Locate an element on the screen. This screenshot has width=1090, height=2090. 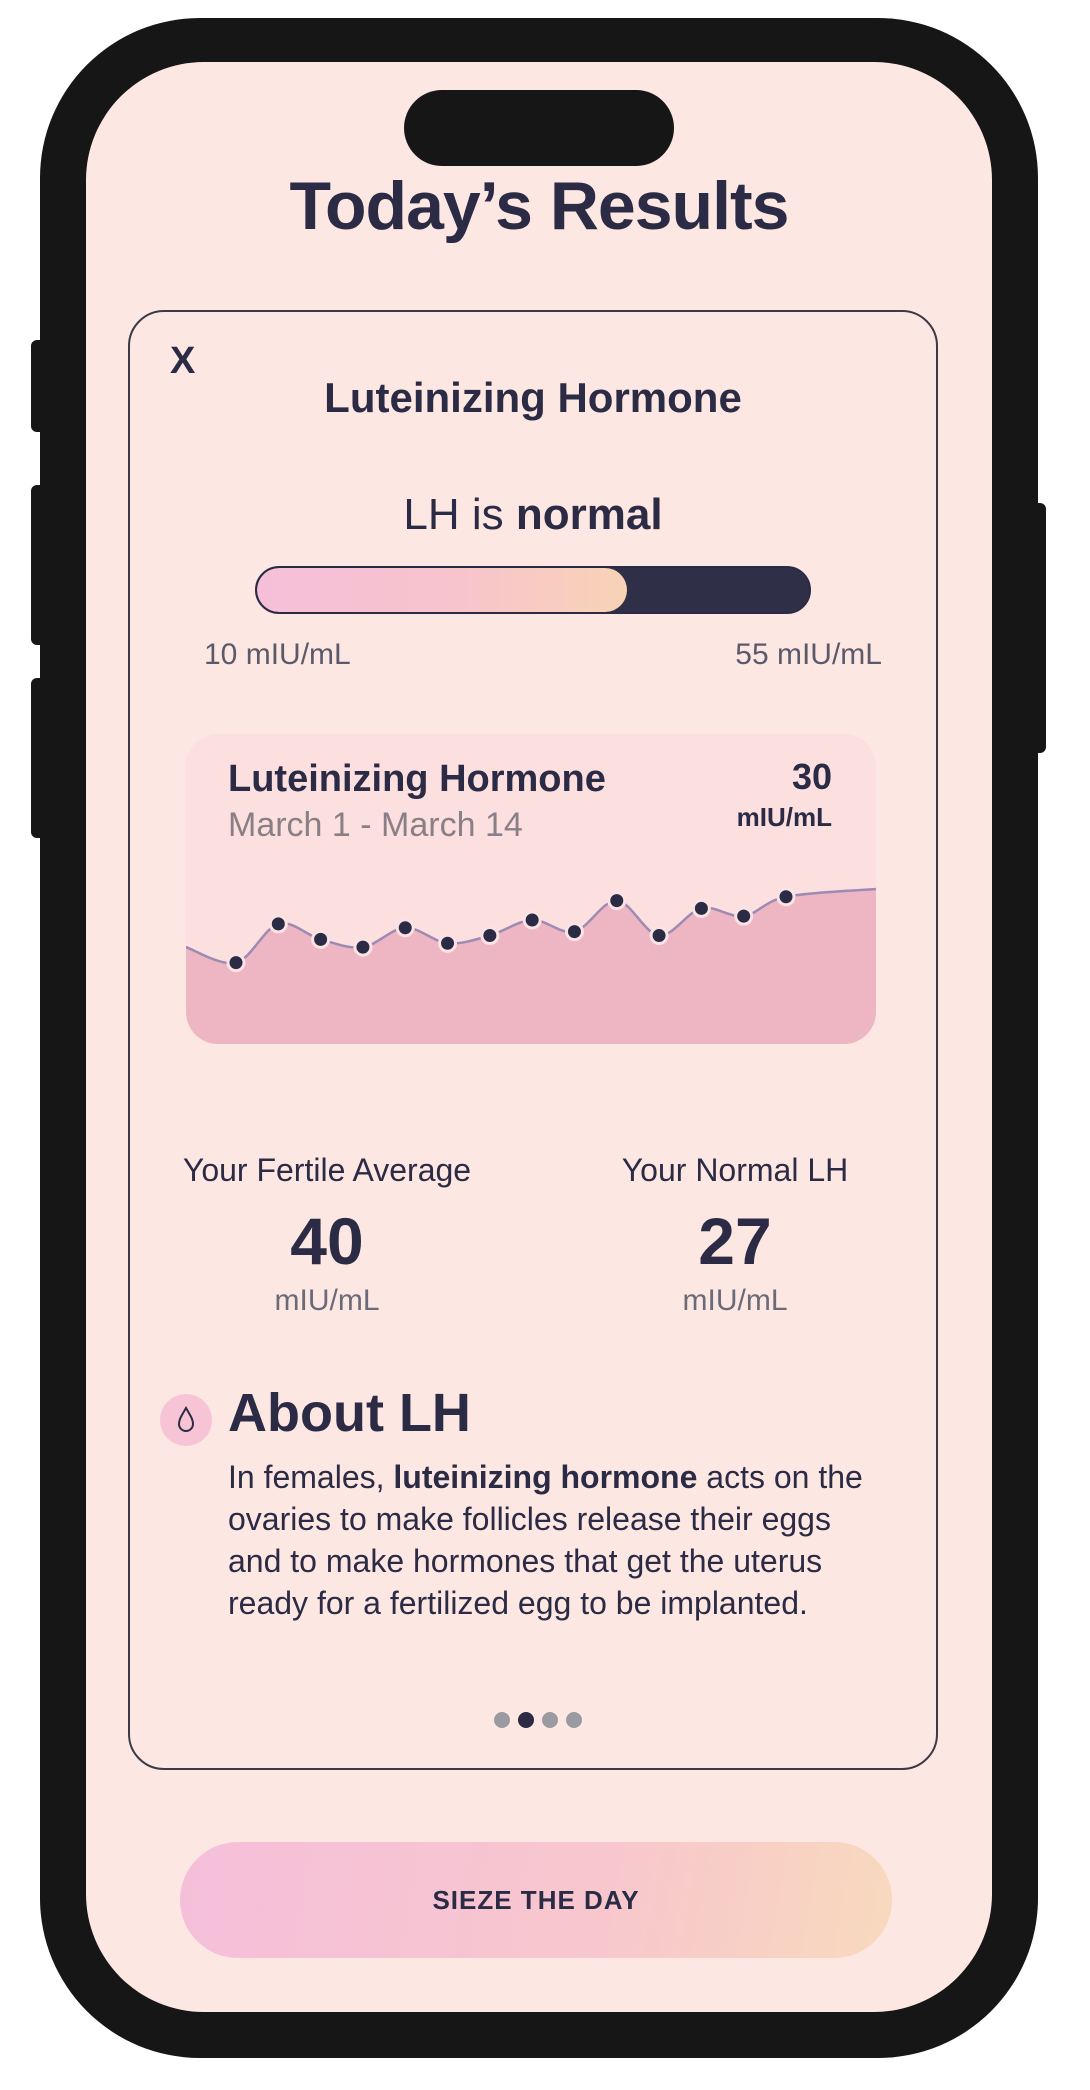
normal-lh-stat: Your Normal LH 27 mIU/mL is located at coordinates (735, 1235).